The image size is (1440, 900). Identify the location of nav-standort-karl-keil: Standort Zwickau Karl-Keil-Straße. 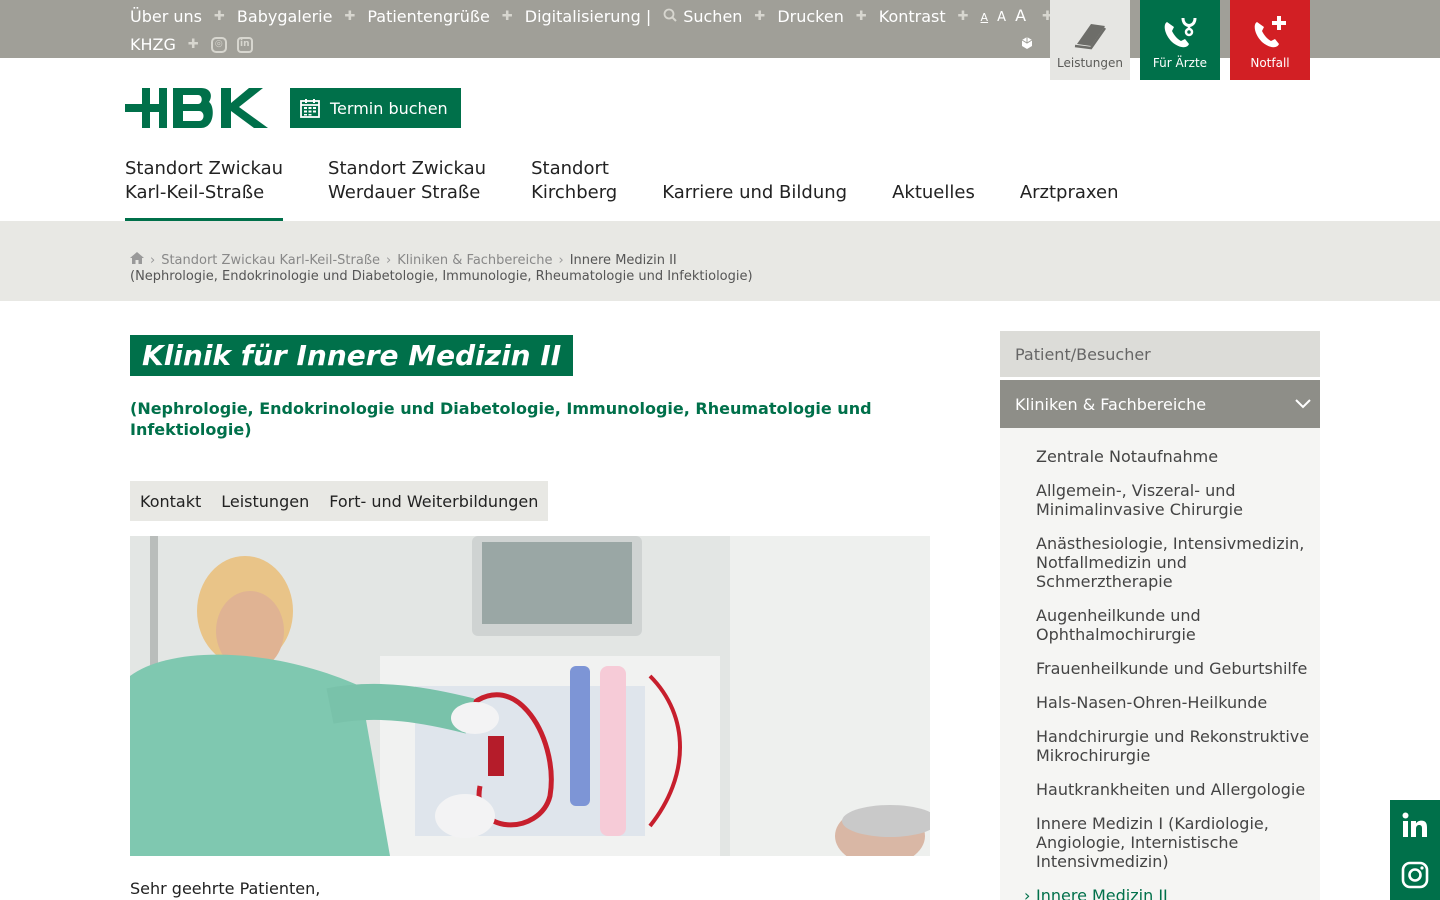
(204, 189).